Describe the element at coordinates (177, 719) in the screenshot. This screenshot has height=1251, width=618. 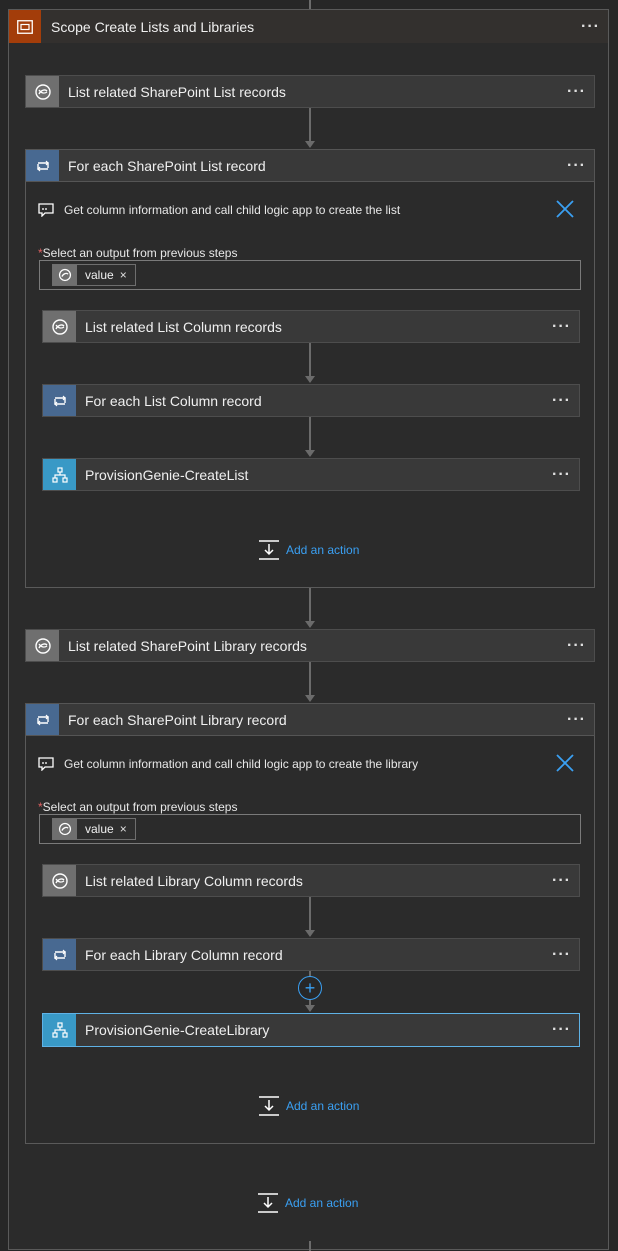
I see `foreach-title: For each SharePoint Library record` at that location.